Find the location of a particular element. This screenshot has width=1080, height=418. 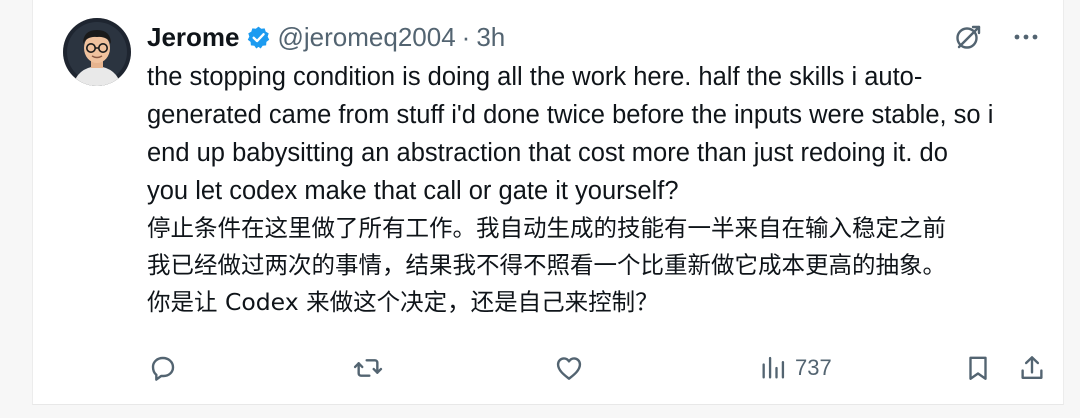

share-button is located at coordinates (1032, 368).